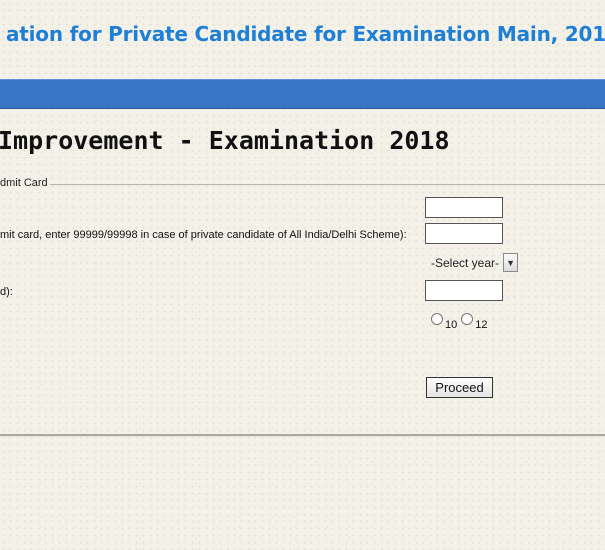 The height and width of the screenshot is (550, 605). Describe the element at coordinates (511, 262) in the screenshot. I see `chevron-down-icon: ▼` at that location.